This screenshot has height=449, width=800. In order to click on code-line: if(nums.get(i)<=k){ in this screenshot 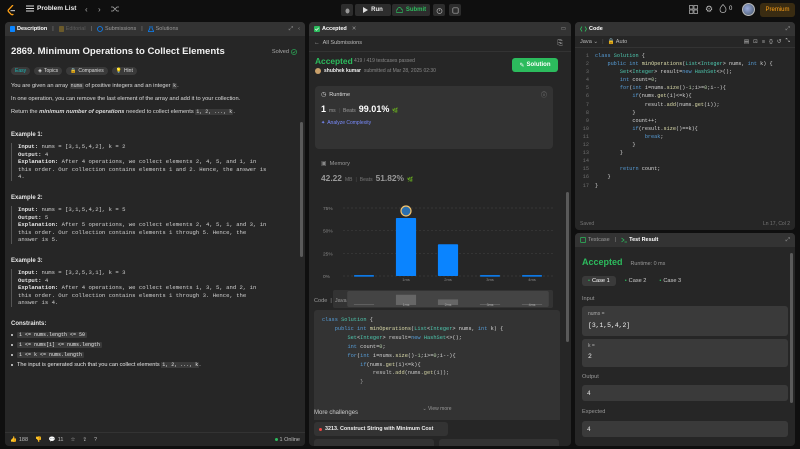, I will do `click(390, 364)`.